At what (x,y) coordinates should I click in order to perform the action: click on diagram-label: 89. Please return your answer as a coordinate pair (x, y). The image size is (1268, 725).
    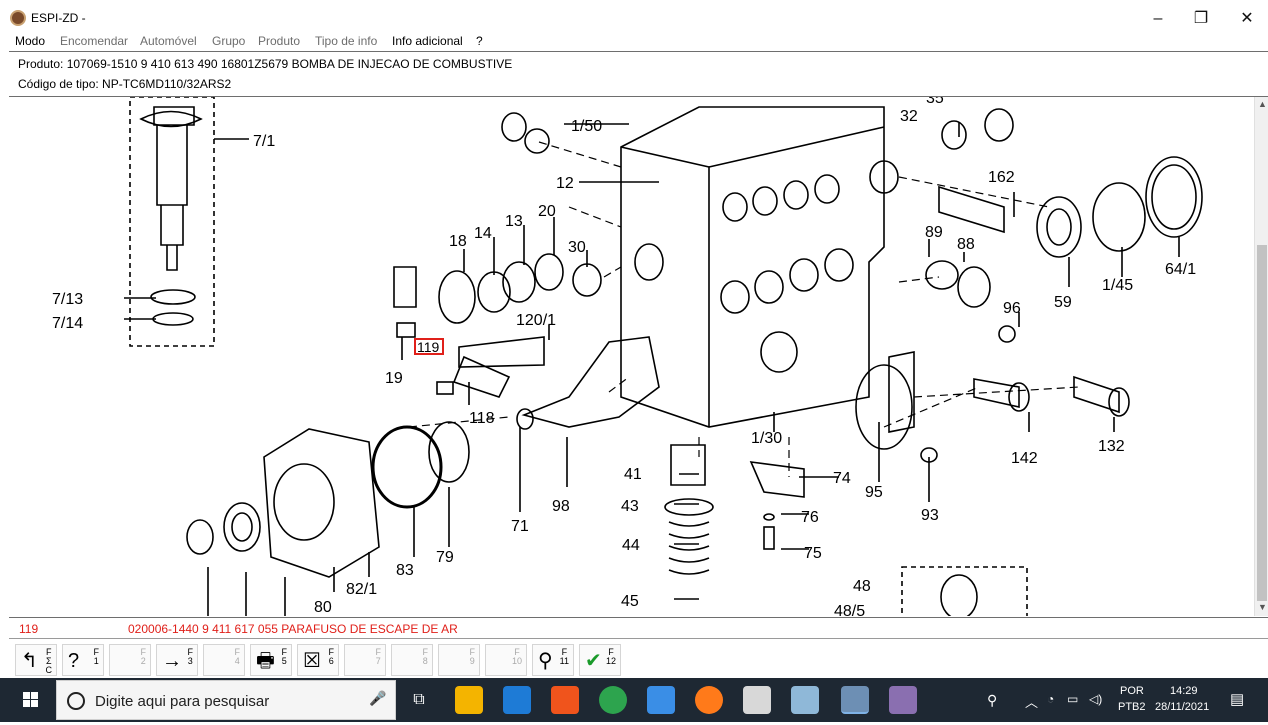
    Looking at the image, I should click on (934, 232).